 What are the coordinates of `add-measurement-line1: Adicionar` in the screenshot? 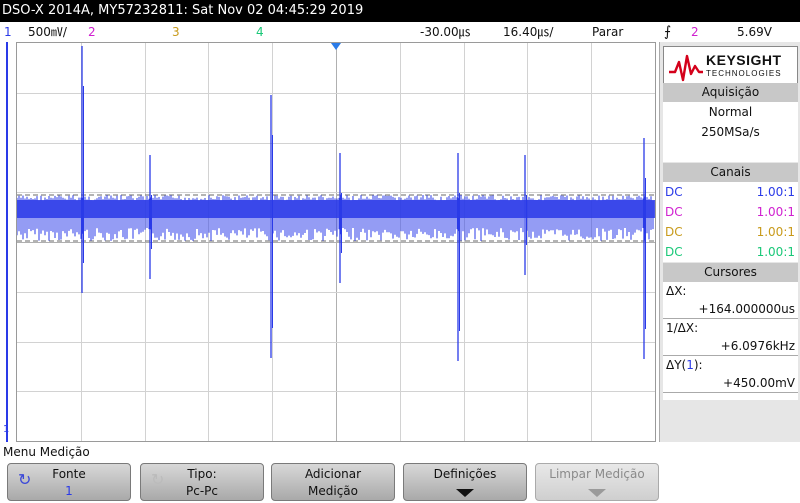 It's located at (333, 474).